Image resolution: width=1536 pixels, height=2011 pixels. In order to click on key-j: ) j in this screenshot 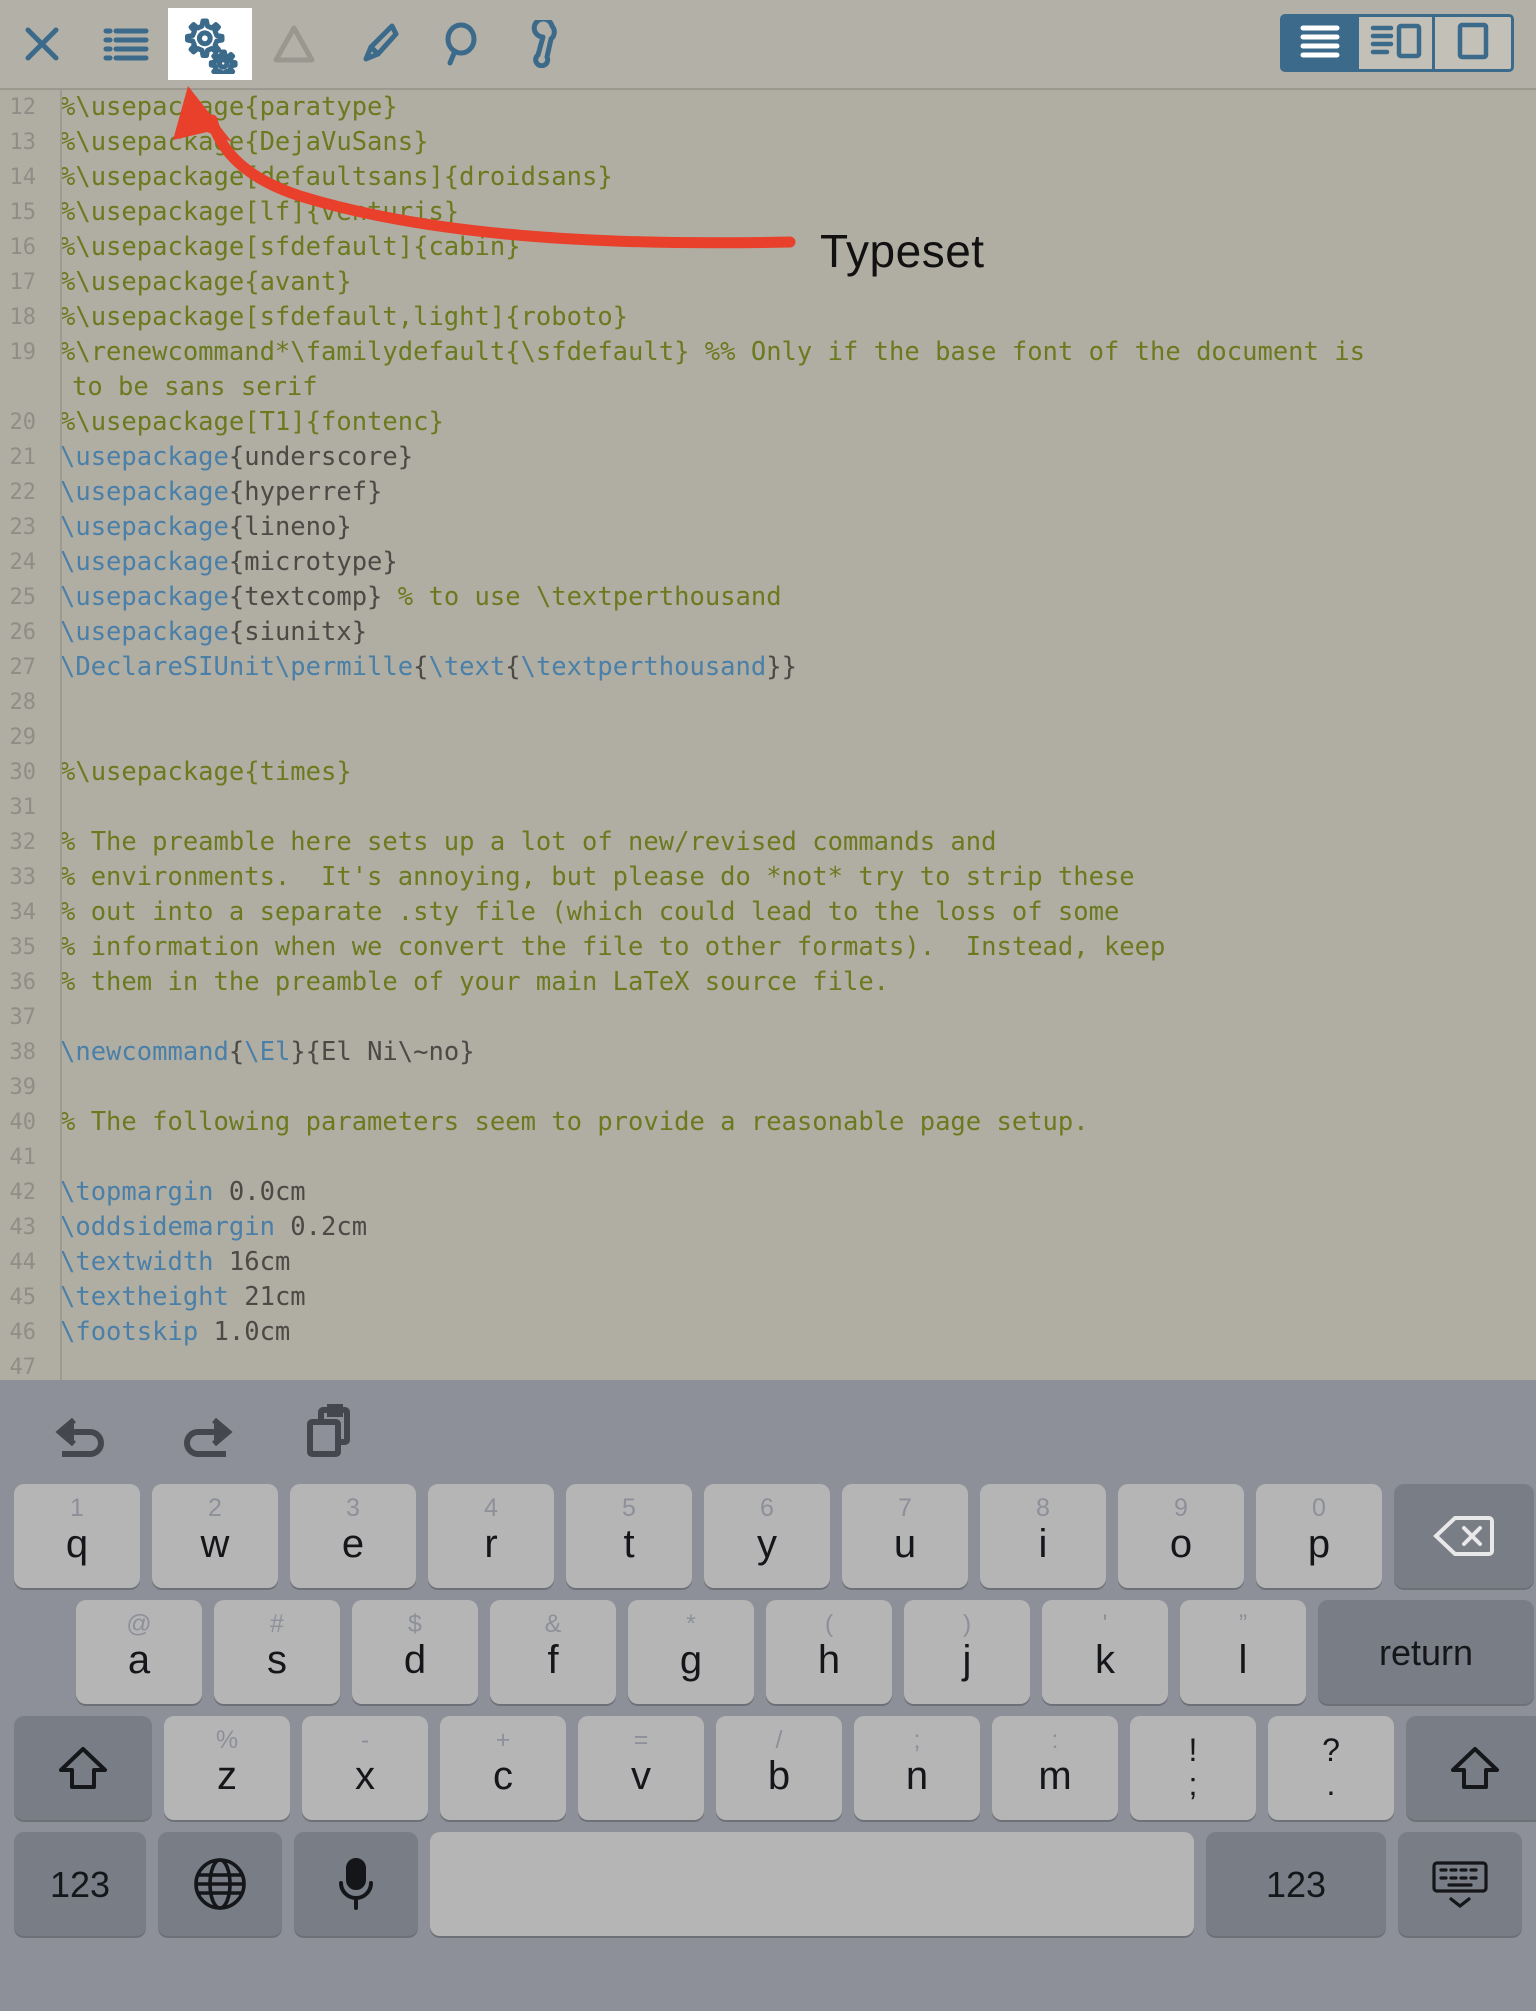, I will do `click(967, 1652)`.